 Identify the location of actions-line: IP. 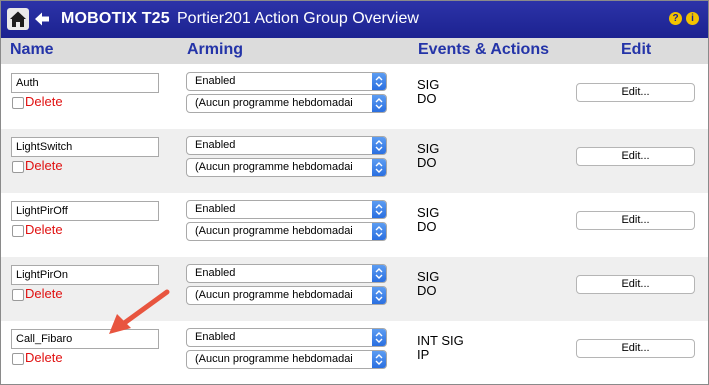
(423, 354).